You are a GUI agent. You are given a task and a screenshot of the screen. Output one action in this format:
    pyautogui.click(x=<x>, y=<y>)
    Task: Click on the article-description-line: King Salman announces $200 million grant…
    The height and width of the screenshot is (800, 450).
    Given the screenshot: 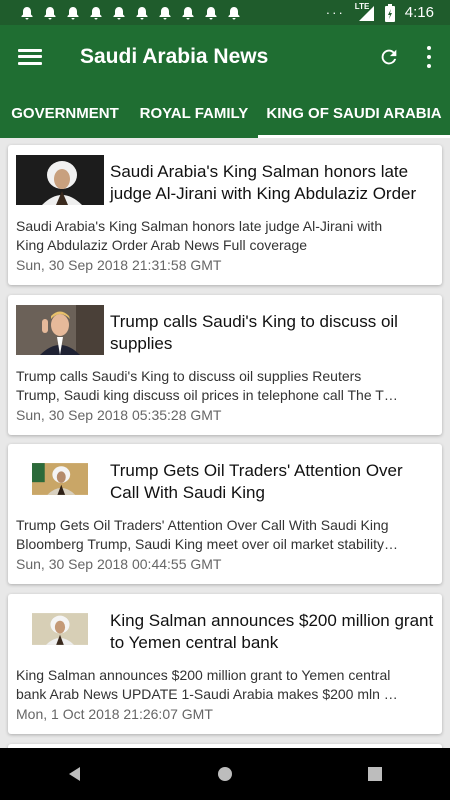 What is the action you would take?
    pyautogui.click(x=203, y=675)
    